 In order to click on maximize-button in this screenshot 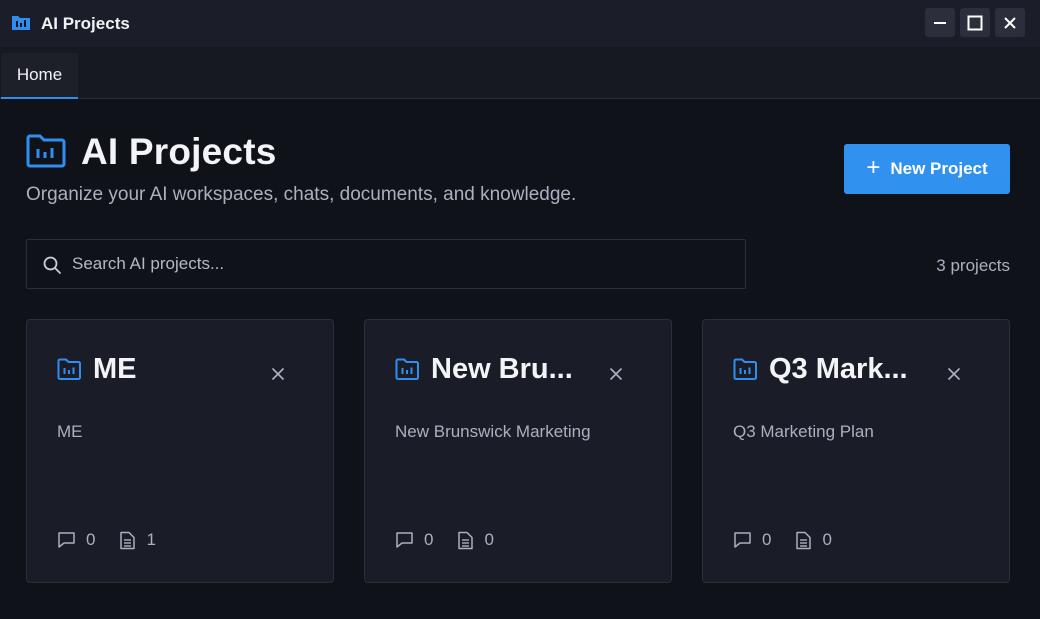, I will do `click(975, 22)`.